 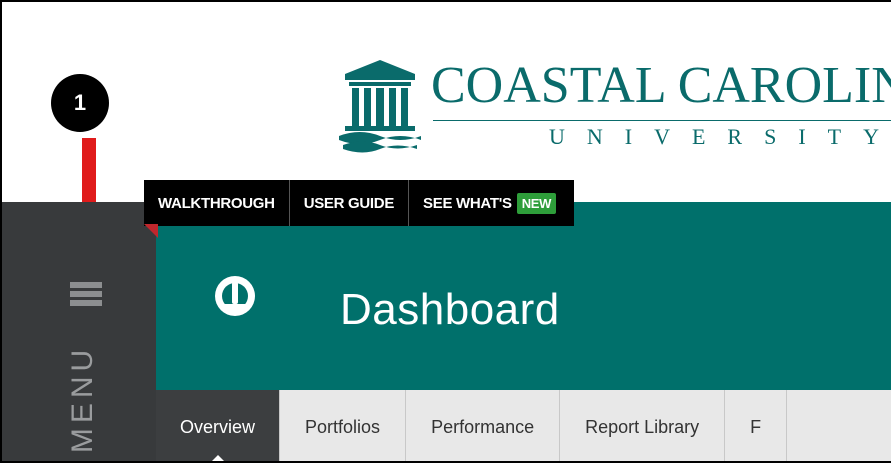 I want to click on tab-portfolios: Portfolios, so click(x=343, y=425).